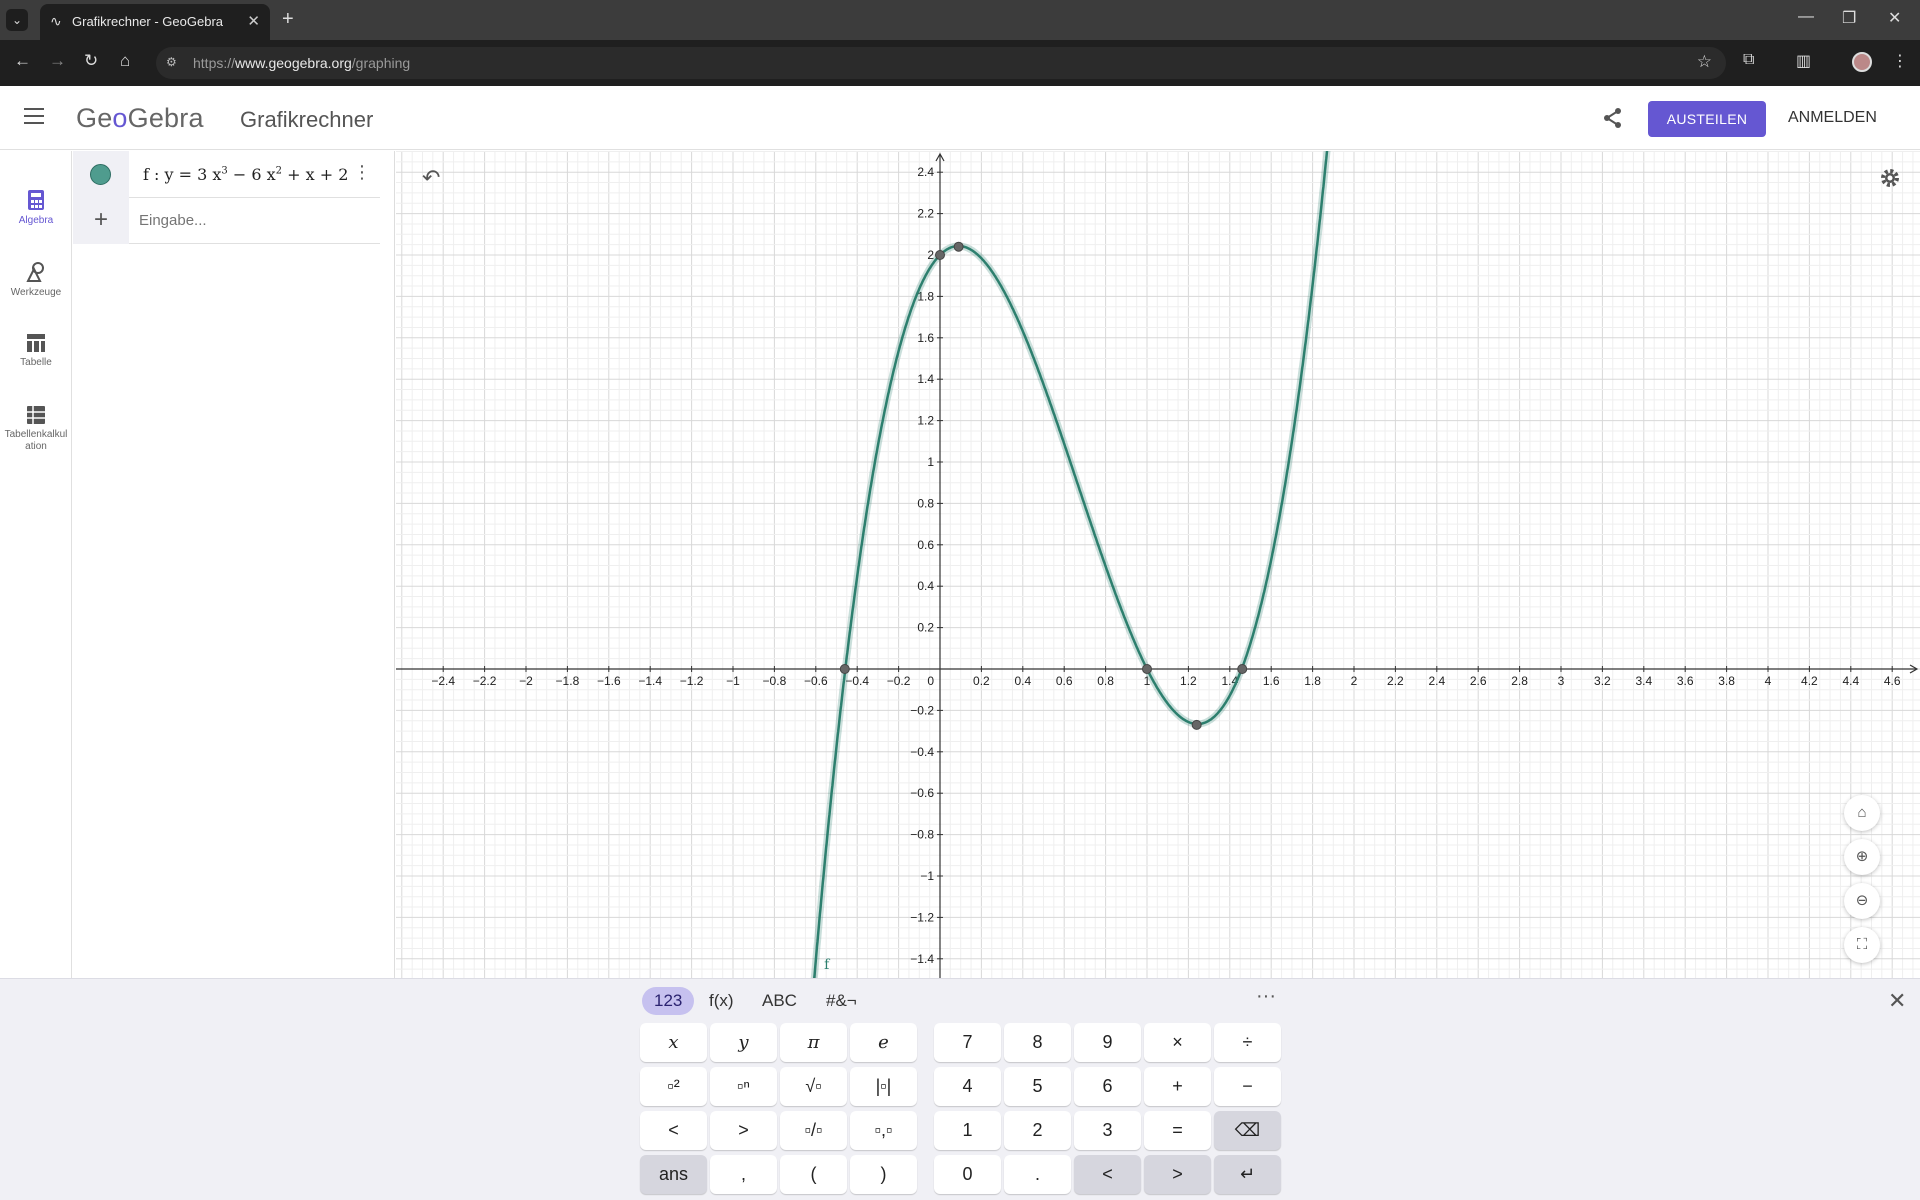 The height and width of the screenshot is (1200, 1920). I want to click on key-right-arrow: >, so click(1177, 1174).